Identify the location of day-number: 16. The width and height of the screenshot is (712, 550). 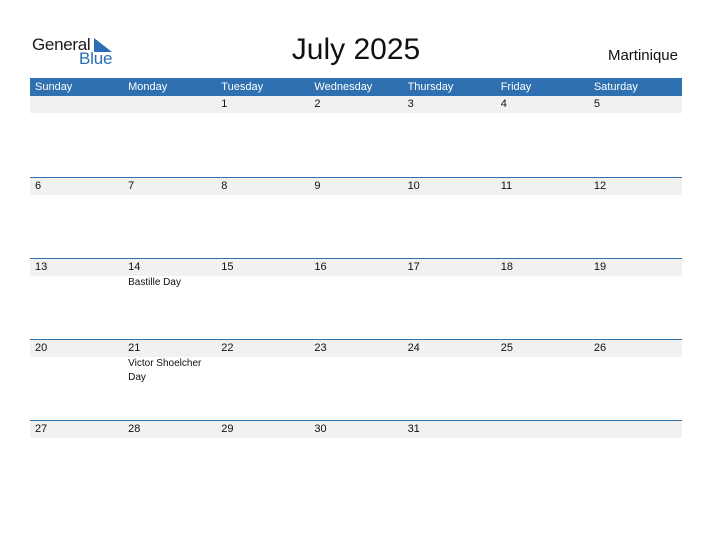
(320, 267).